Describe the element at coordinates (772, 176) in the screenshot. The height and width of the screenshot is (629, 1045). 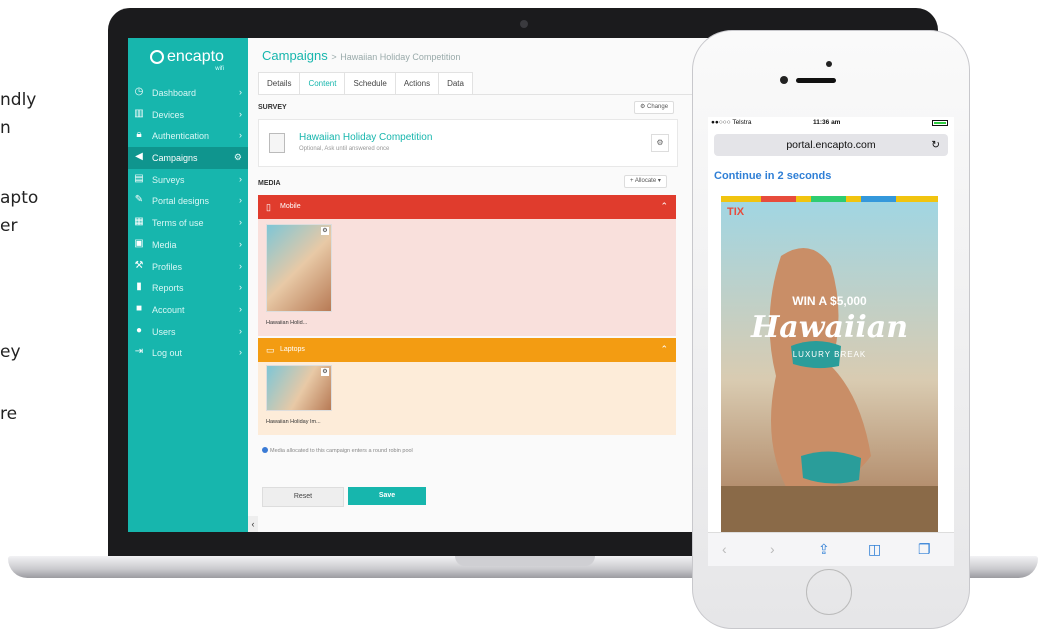
I see `continue-link: Continue in 2 seconds` at that location.